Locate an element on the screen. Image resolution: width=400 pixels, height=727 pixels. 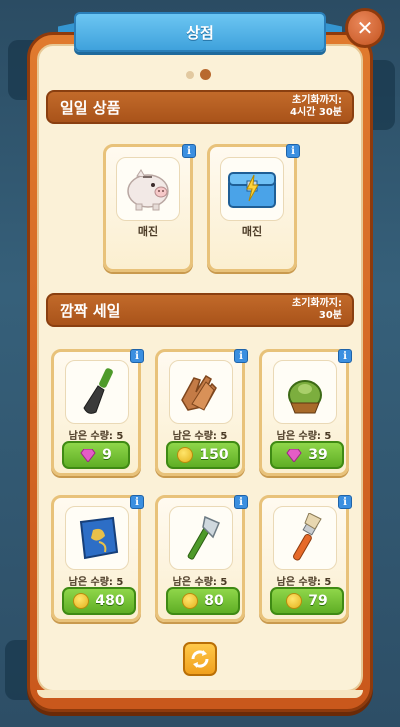
flash-item-plant-pot: i 남은 수량: 5 39 is located at coordinates (305, 412).